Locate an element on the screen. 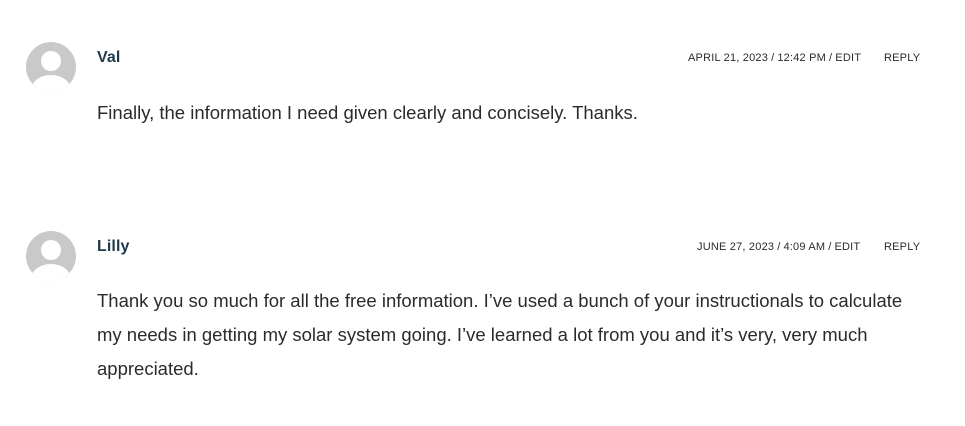  comment-date: APRIL 21, 2023 is located at coordinates (728, 58).